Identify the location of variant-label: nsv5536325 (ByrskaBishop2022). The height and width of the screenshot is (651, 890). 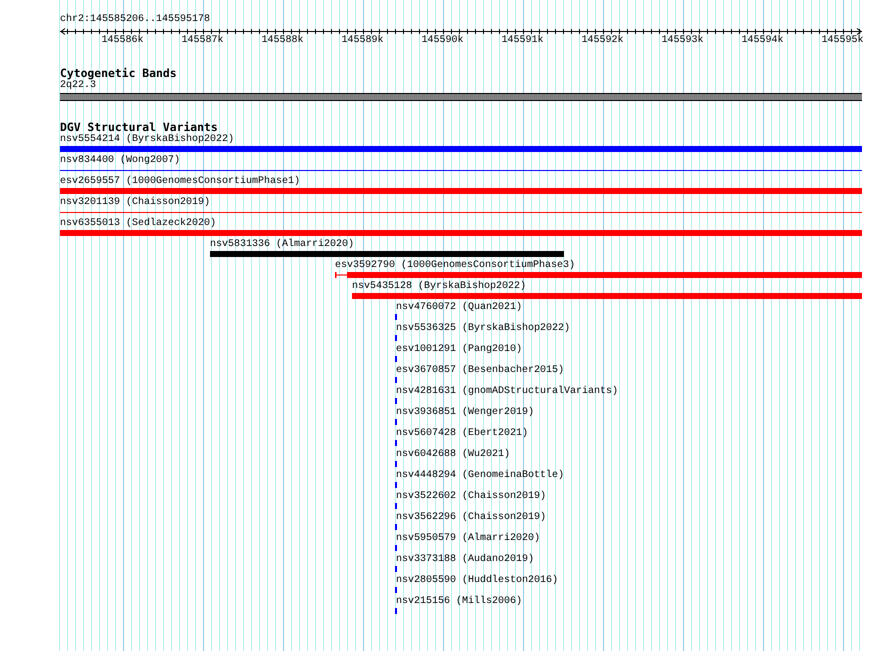
(483, 329).